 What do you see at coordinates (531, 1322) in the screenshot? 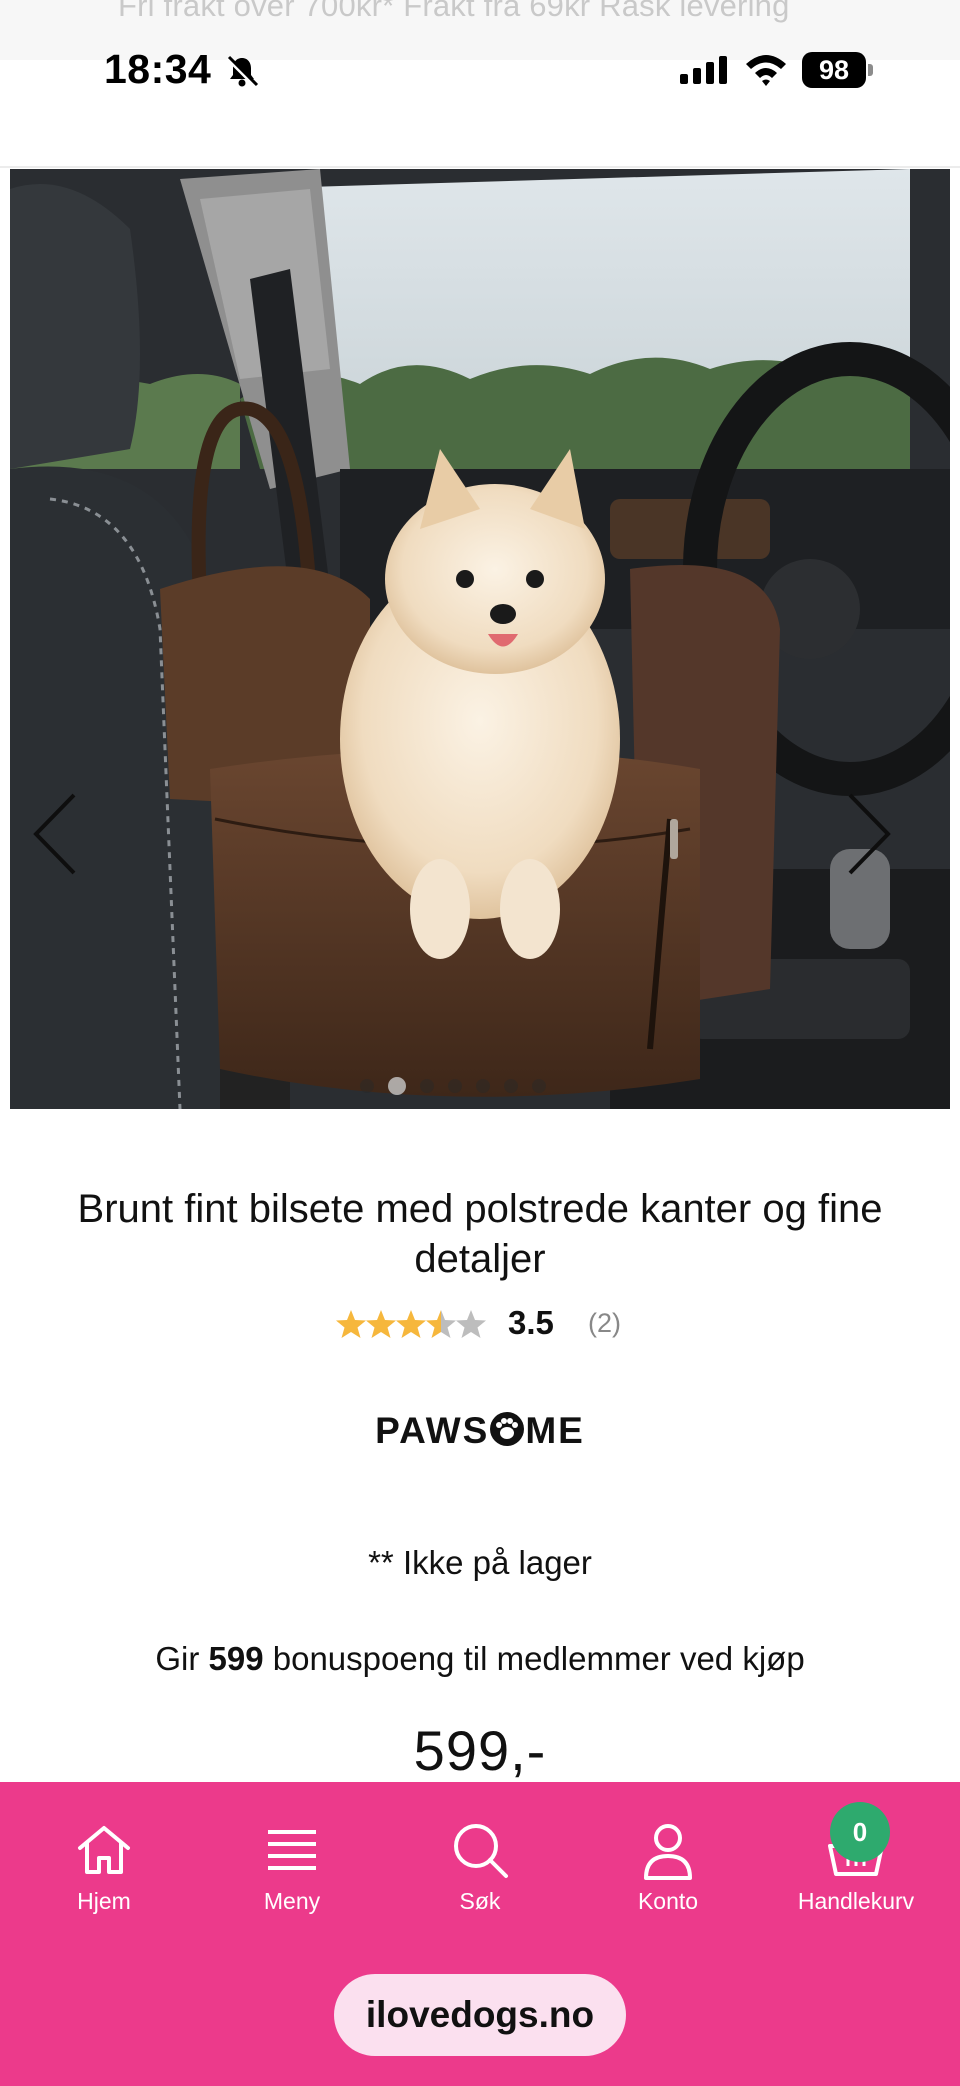
I see `rating-value: 3.5` at bounding box center [531, 1322].